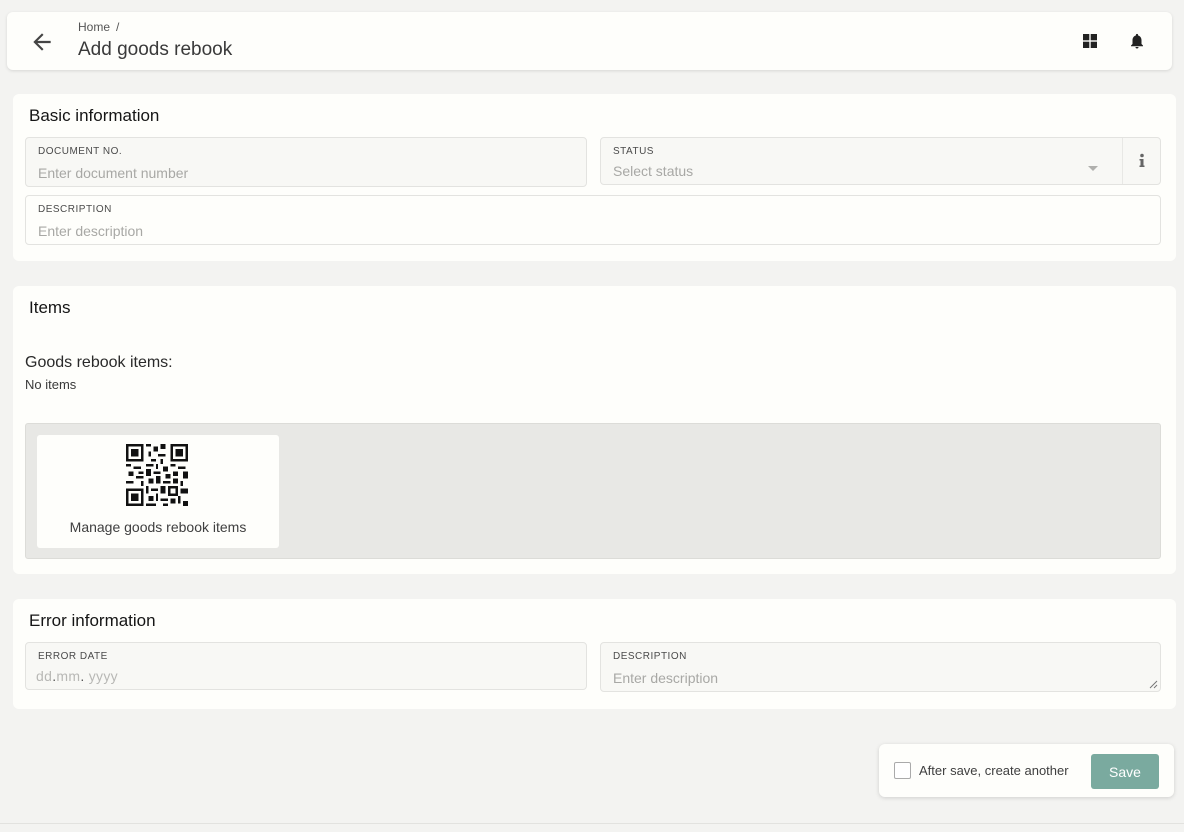 This screenshot has width=1184, height=832. Describe the element at coordinates (73, 656) in the screenshot. I see `error-date-label: ERROR DATE` at that location.